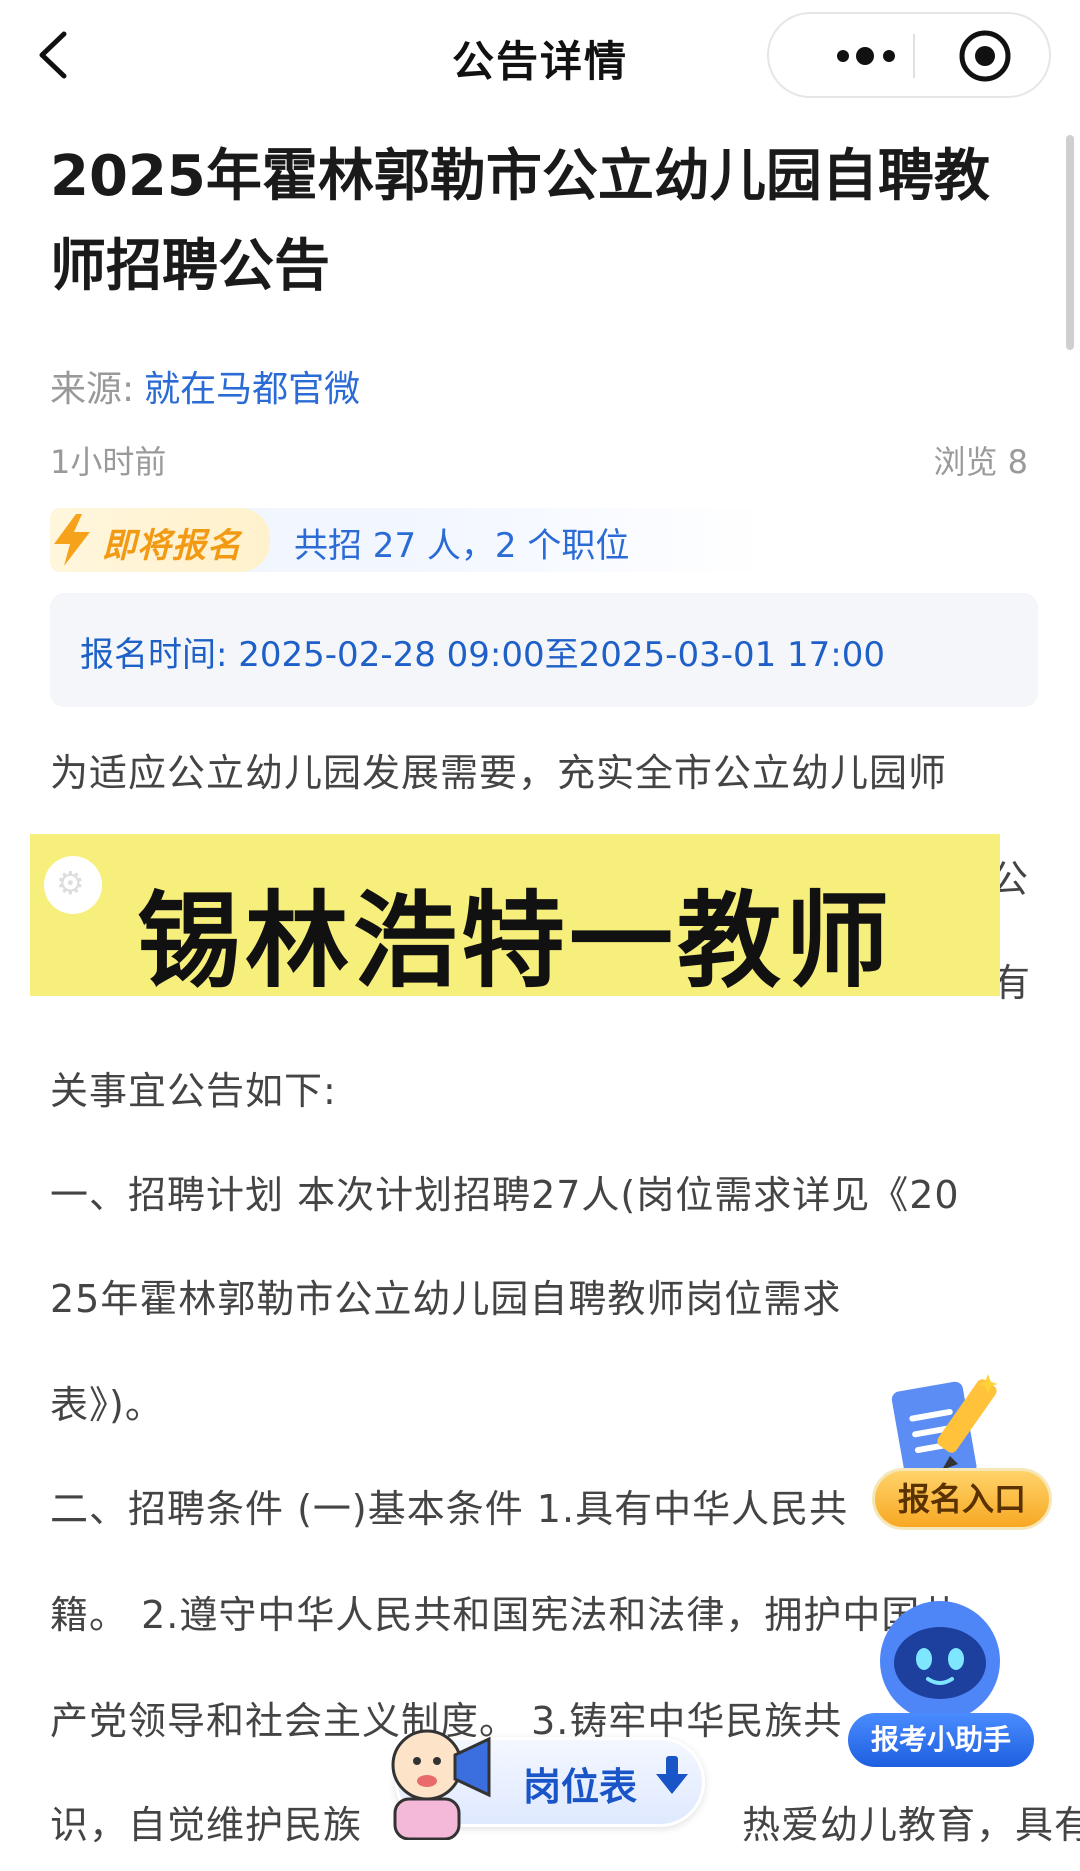 This screenshot has height=1871, width=1080. Describe the element at coordinates (206, 1825) in the screenshot. I see `body-line: 识，自觉维护民族` at that location.